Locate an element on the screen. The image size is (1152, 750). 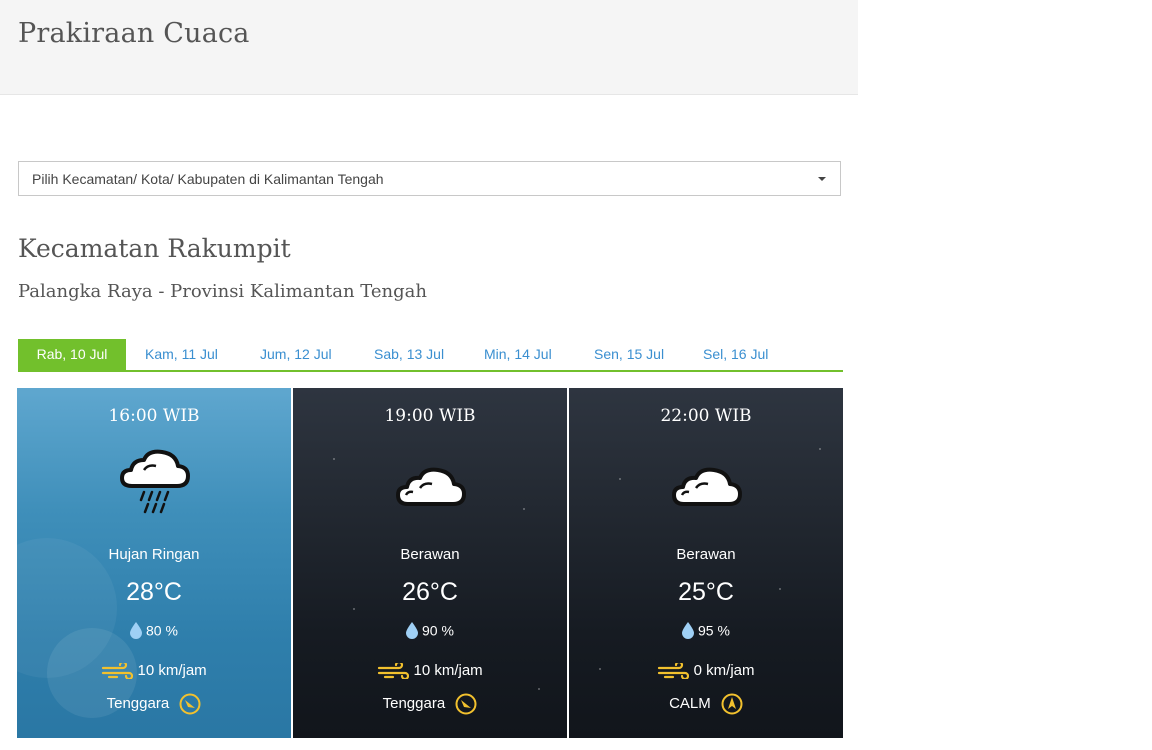
humidity-value: 90 % is located at coordinates (437, 630).